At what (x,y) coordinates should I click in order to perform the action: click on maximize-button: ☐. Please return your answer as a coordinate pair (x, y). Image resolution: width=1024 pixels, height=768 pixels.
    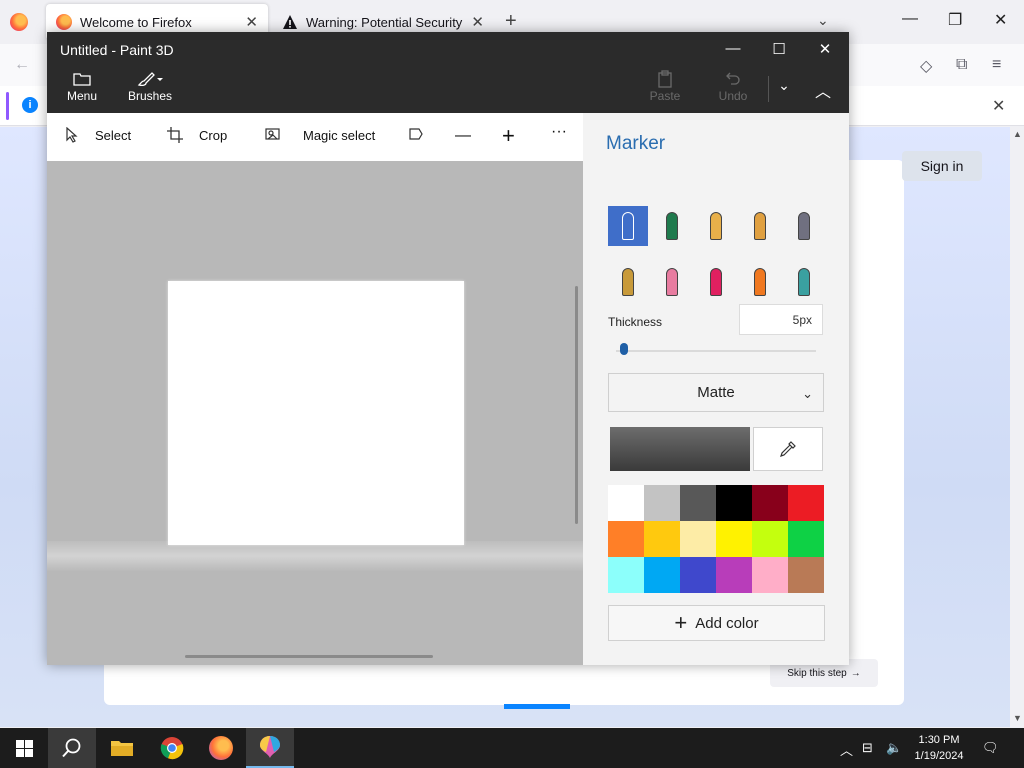
    Looking at the image, I should click on (779, 49).